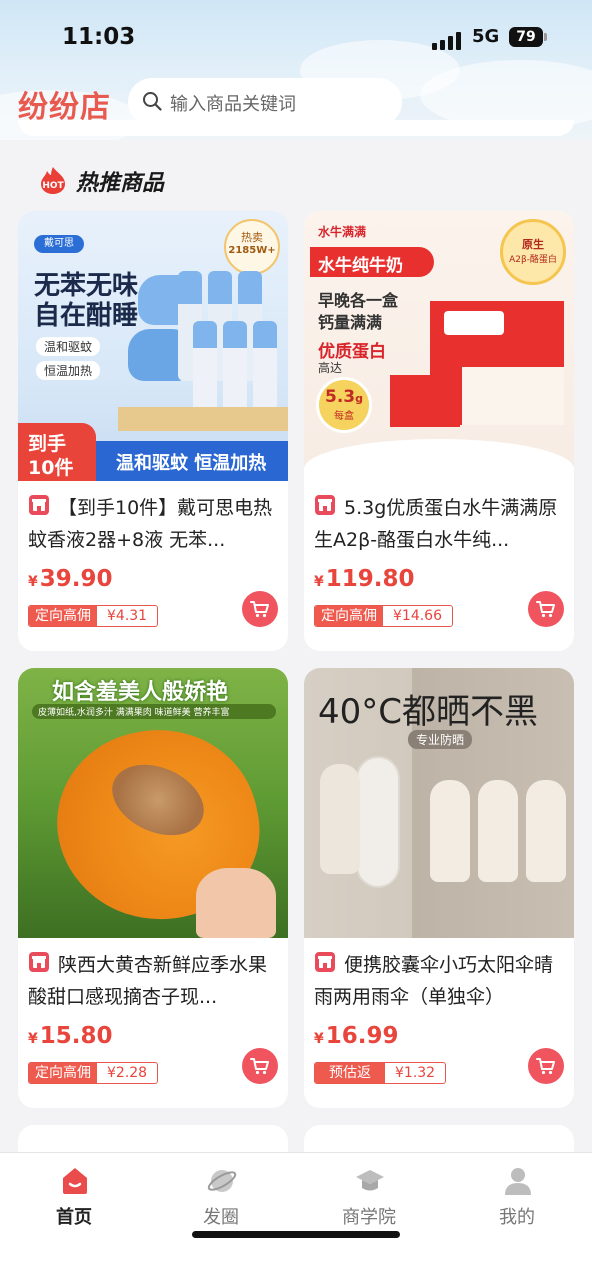  I want to click on commission-badge: 定向高佣 ¥4.31, so click(93, 616).